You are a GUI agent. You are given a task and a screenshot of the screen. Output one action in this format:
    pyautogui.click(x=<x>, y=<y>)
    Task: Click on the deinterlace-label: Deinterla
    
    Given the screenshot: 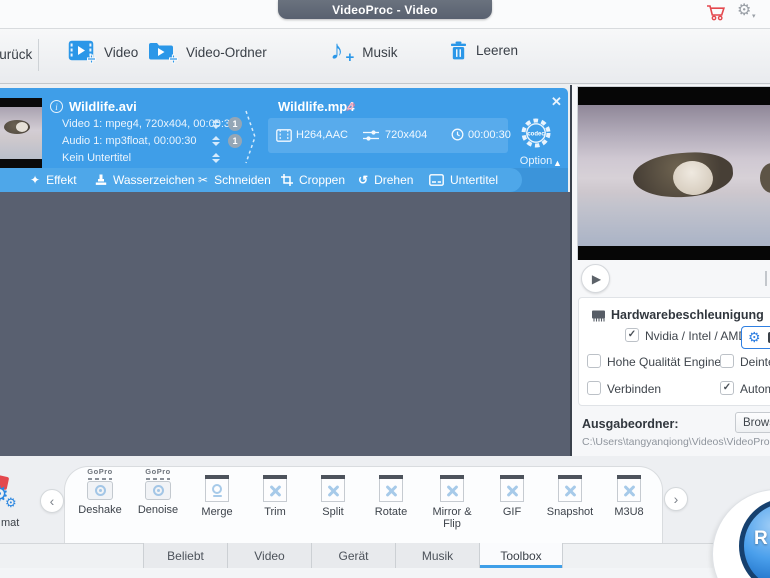 What is the action you would take?
    pyautogui.click(x=755, y=362)
    